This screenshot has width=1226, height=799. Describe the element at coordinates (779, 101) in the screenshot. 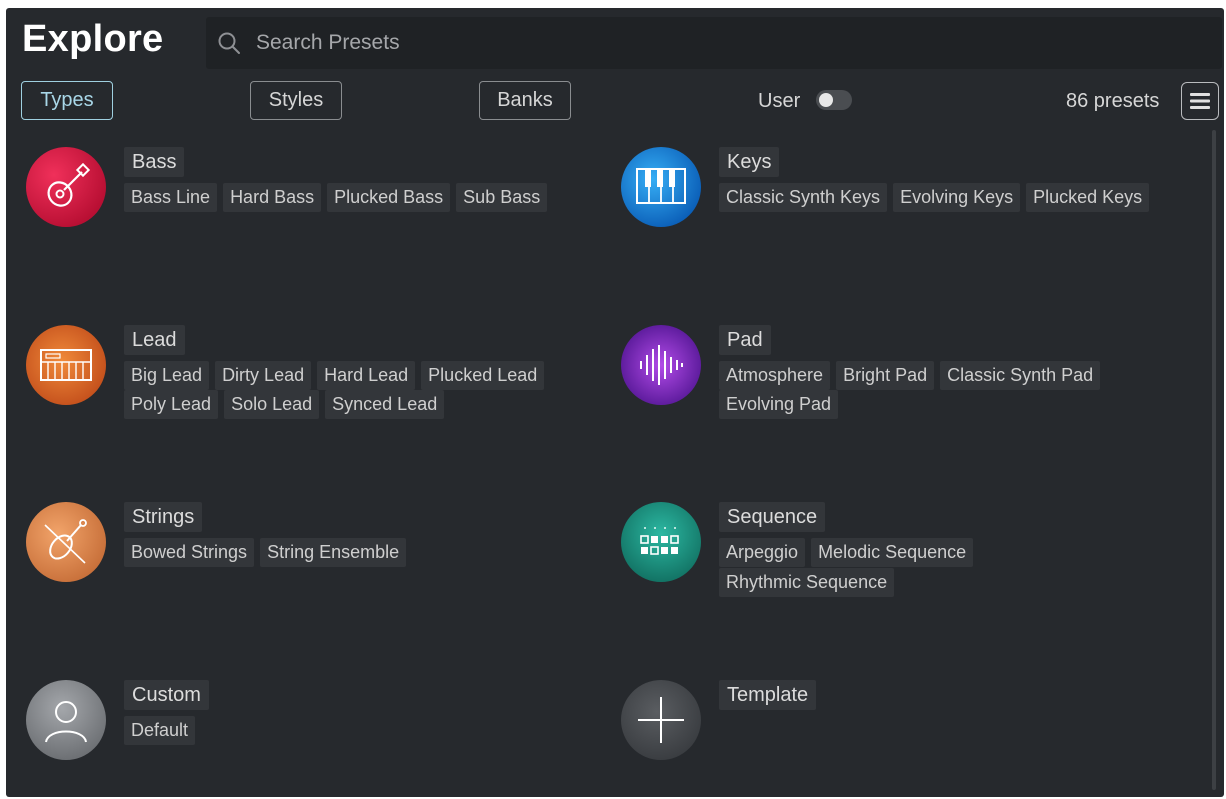

I see `user-toggle-label: User` at that location.